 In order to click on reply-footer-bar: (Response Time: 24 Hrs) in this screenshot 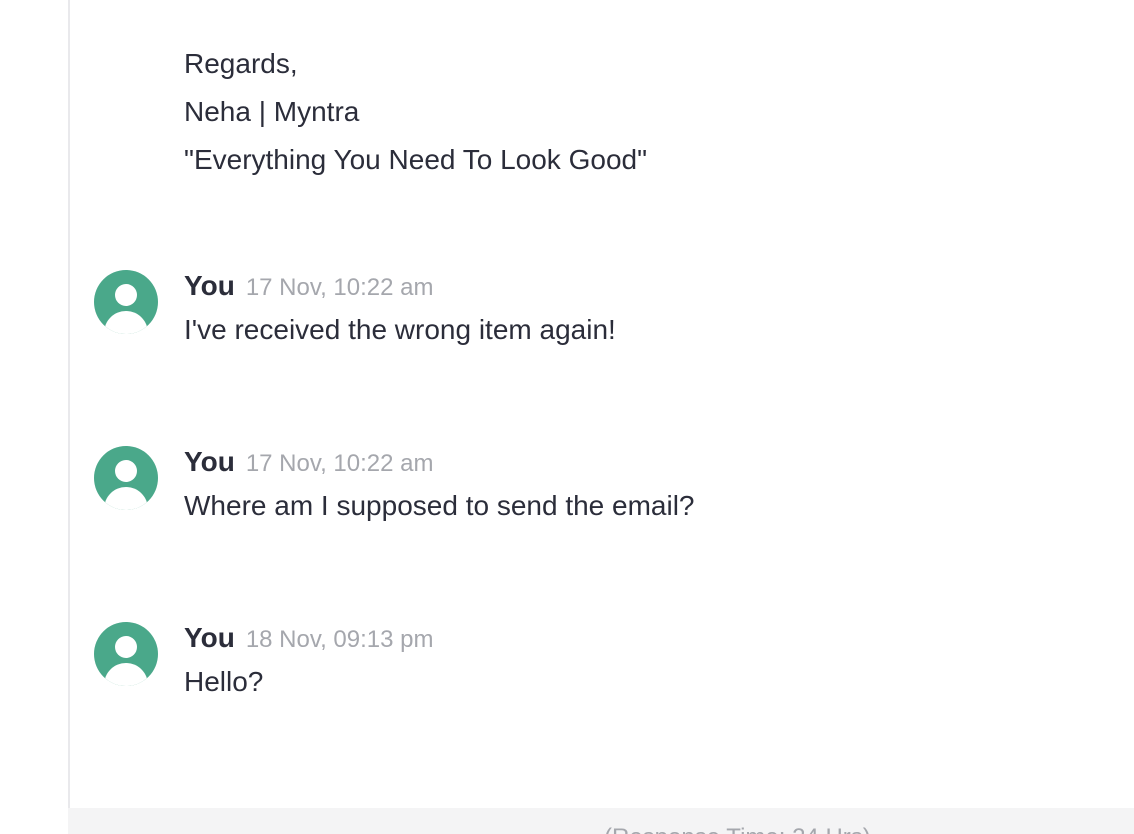, I will do `click(601, 821)`.